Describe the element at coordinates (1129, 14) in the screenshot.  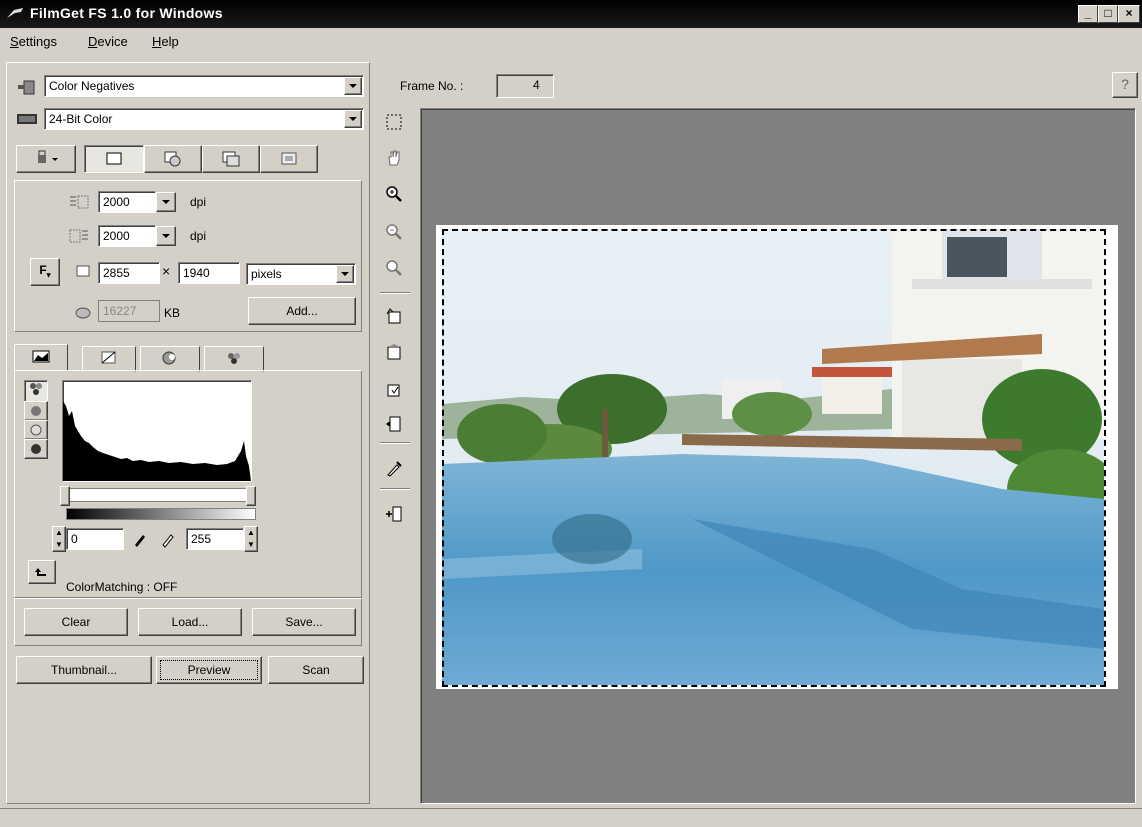
I see `close-button: ×` at that location.